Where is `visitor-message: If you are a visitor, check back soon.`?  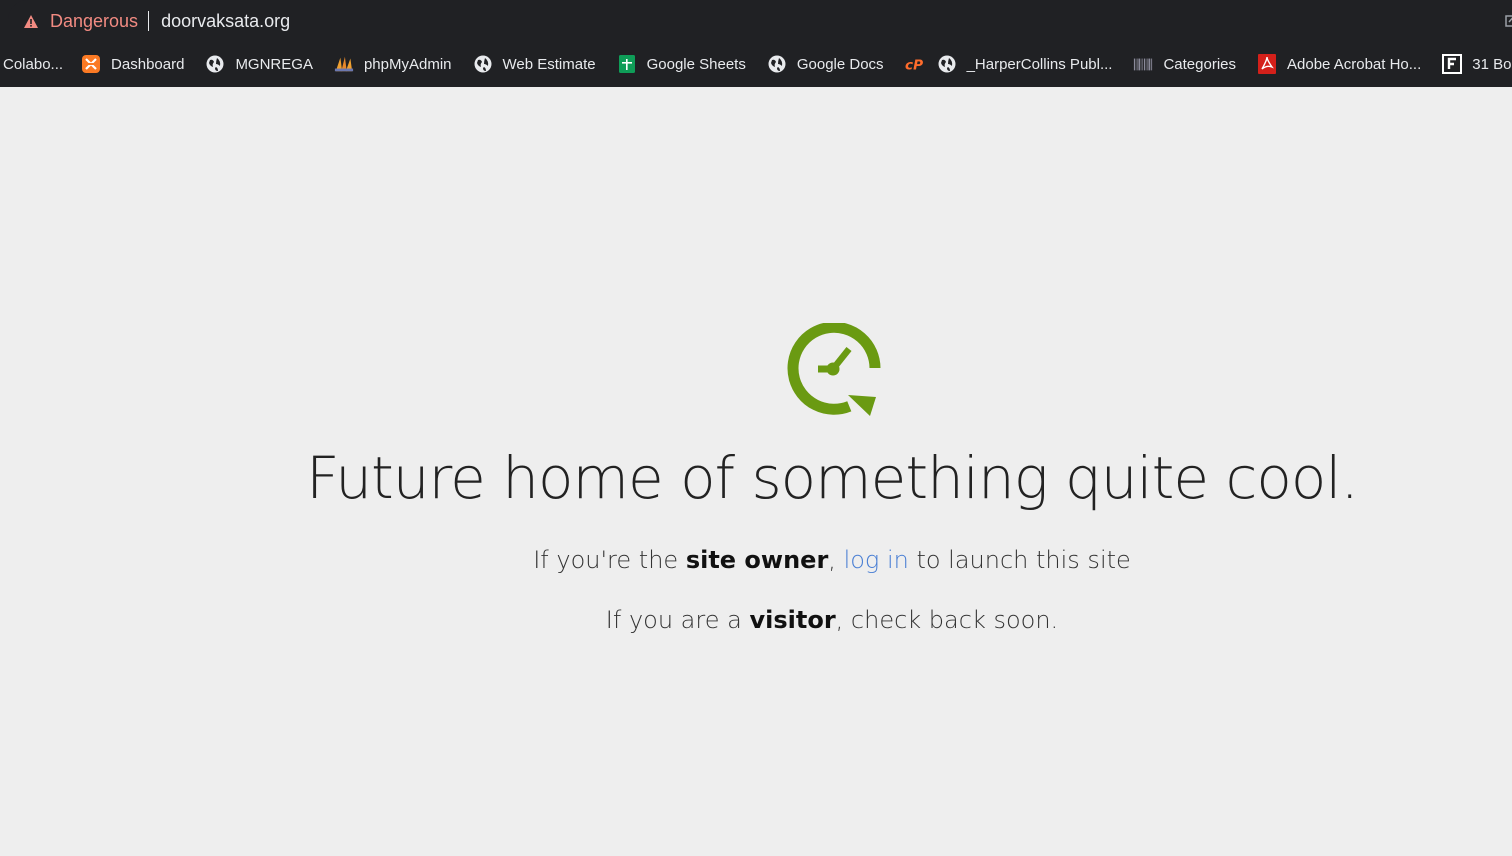
visitor-message: If you are a visitor, check back soon. is located at coordinates (756, 620).